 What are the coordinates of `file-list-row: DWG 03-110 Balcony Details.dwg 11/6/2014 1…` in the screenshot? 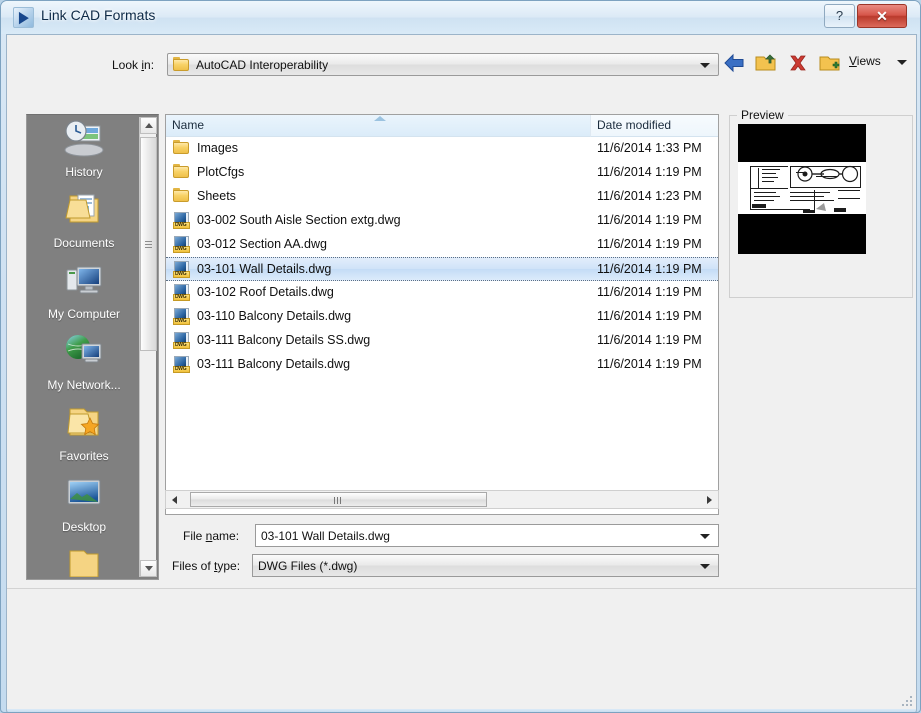 It's located at (442, 317).